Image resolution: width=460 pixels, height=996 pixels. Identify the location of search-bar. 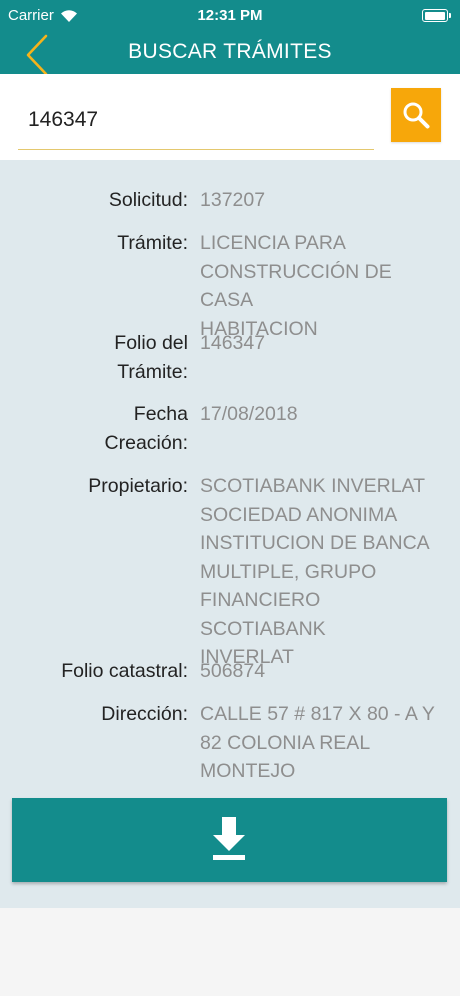
(230, 117).